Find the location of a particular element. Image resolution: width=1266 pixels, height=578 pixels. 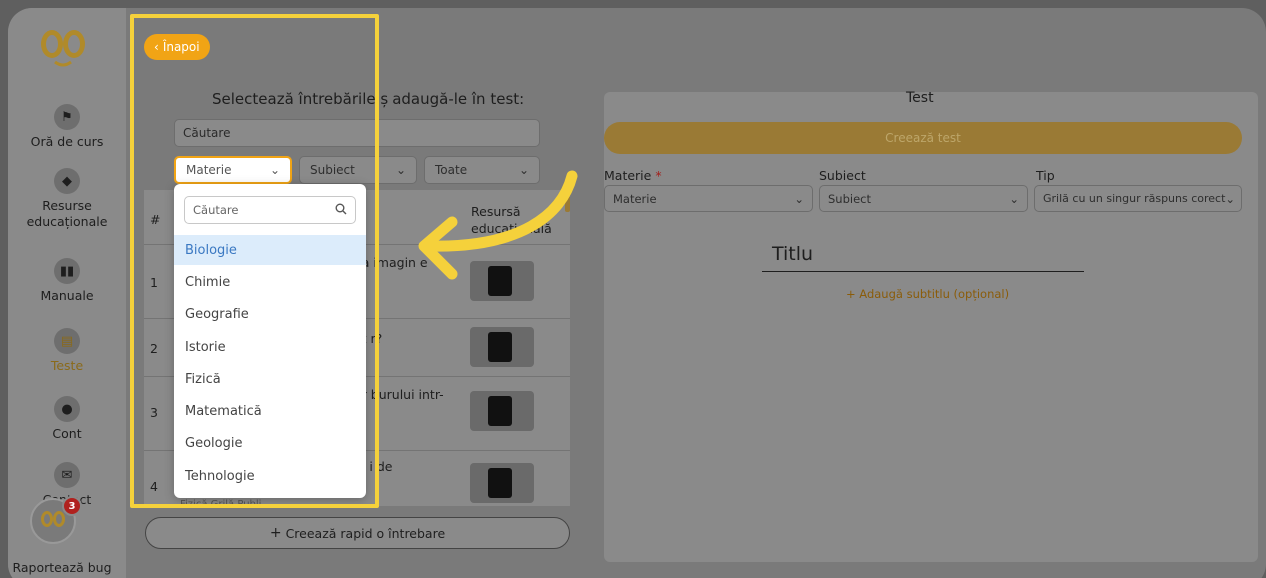

sidebar-item-label: Resurse educaționale is located at coordinates (67, 213).